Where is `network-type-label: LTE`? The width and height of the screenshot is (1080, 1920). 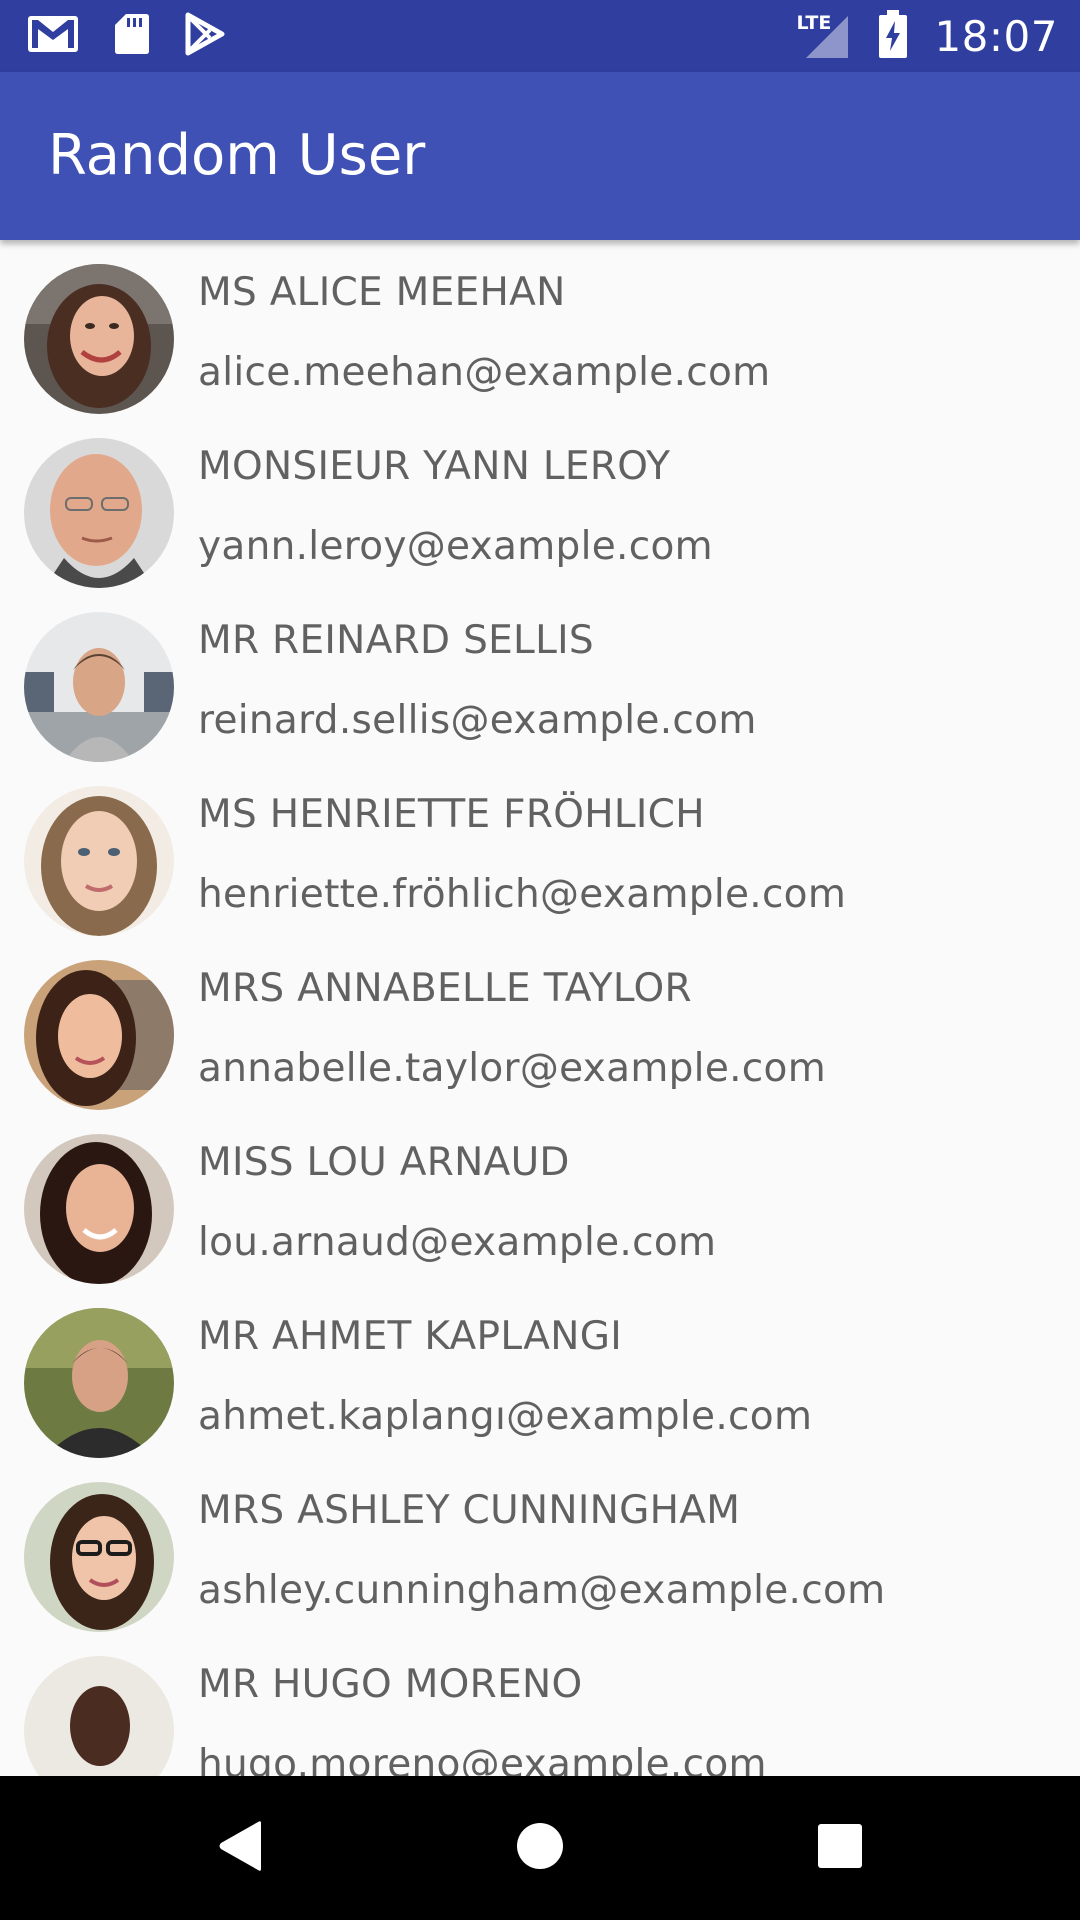 network-type-label: LTE is located at coordinates (814, 23).